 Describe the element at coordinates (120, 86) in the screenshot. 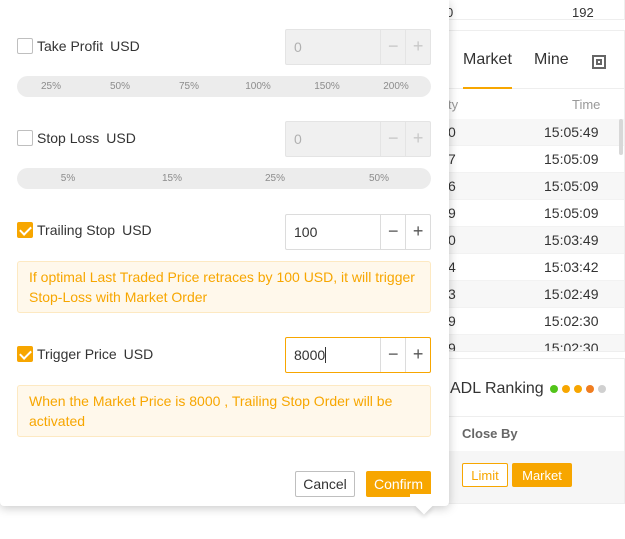

I see `take-profit-preset: 50%` at that location.